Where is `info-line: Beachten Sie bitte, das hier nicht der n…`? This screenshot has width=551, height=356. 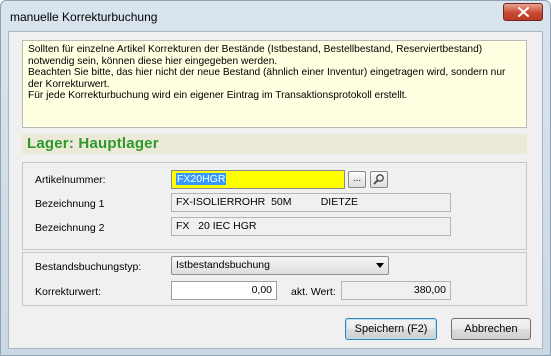 info-line: Beachten Sie bitte, das hier nicht der n… is located at coordinates (267, 73).